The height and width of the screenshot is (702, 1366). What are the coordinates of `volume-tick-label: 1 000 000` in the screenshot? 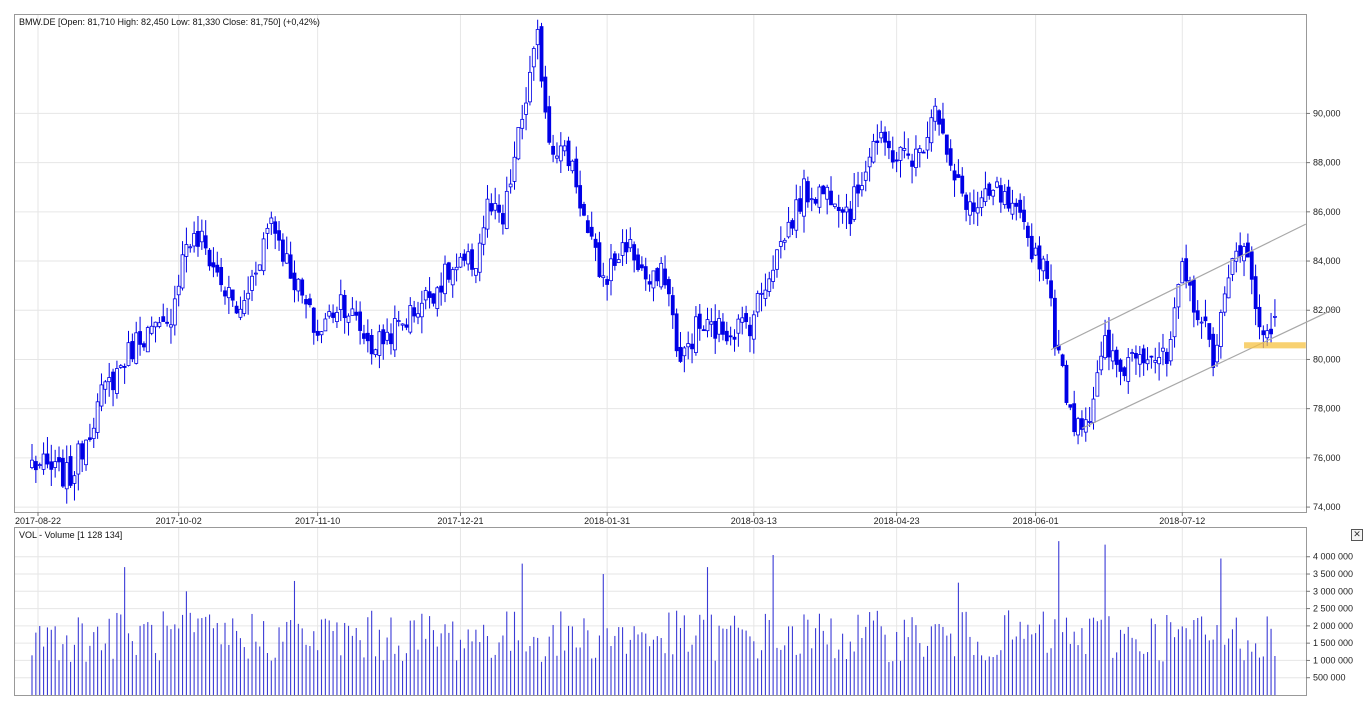 It's located at (1333, 660).